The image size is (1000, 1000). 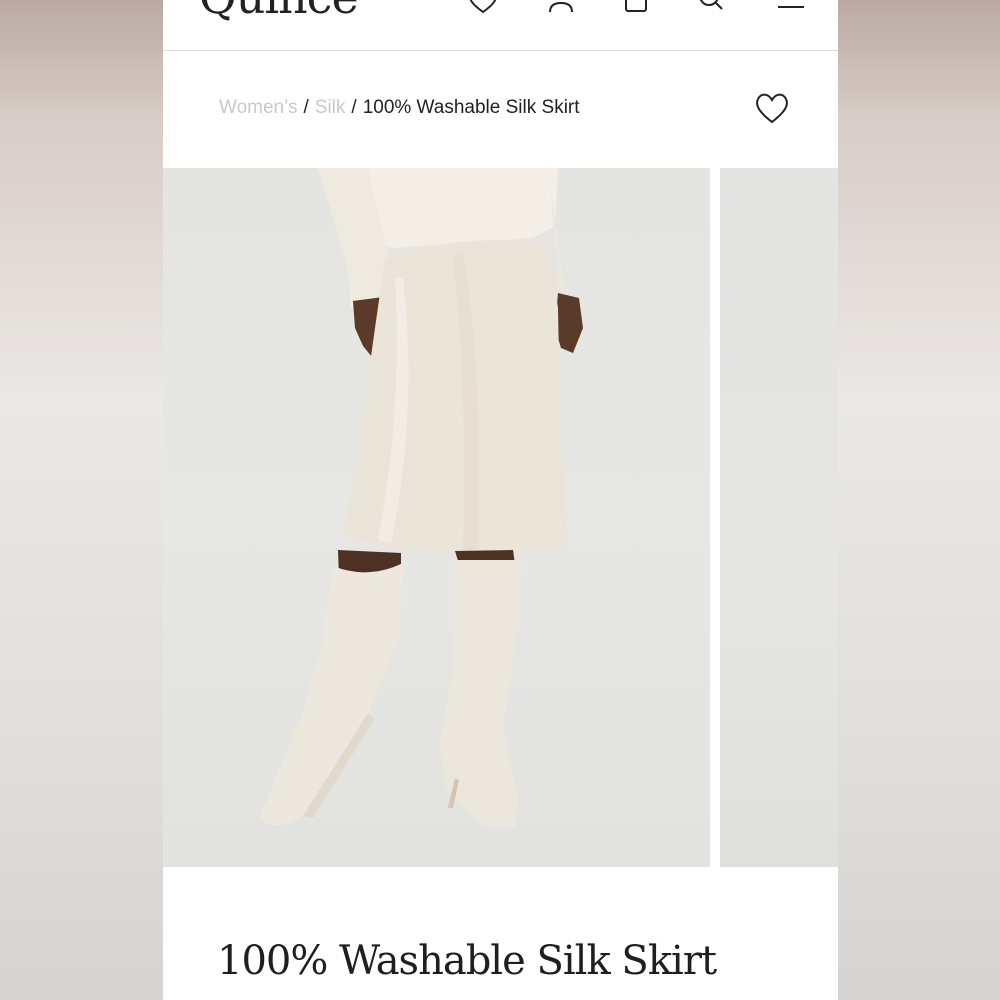 I want to click on heart-icon, so click(x=483, y=7).